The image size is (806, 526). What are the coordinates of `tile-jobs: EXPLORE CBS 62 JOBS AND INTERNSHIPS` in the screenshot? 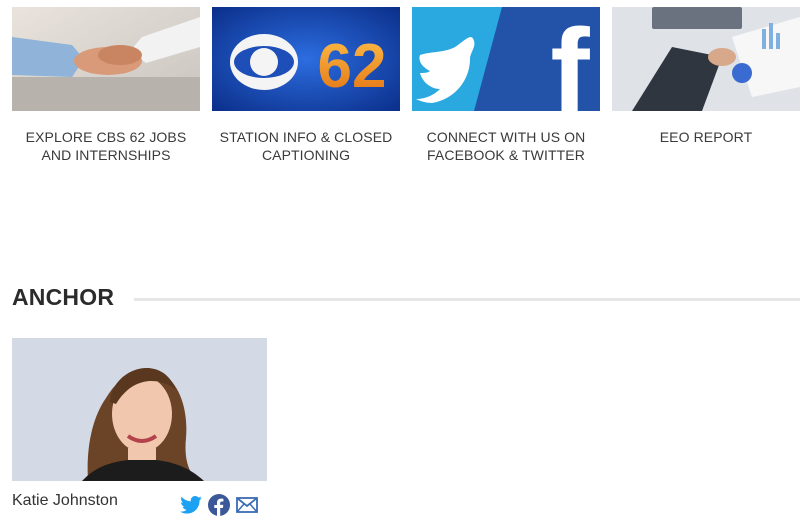 It's located at (106, 85).